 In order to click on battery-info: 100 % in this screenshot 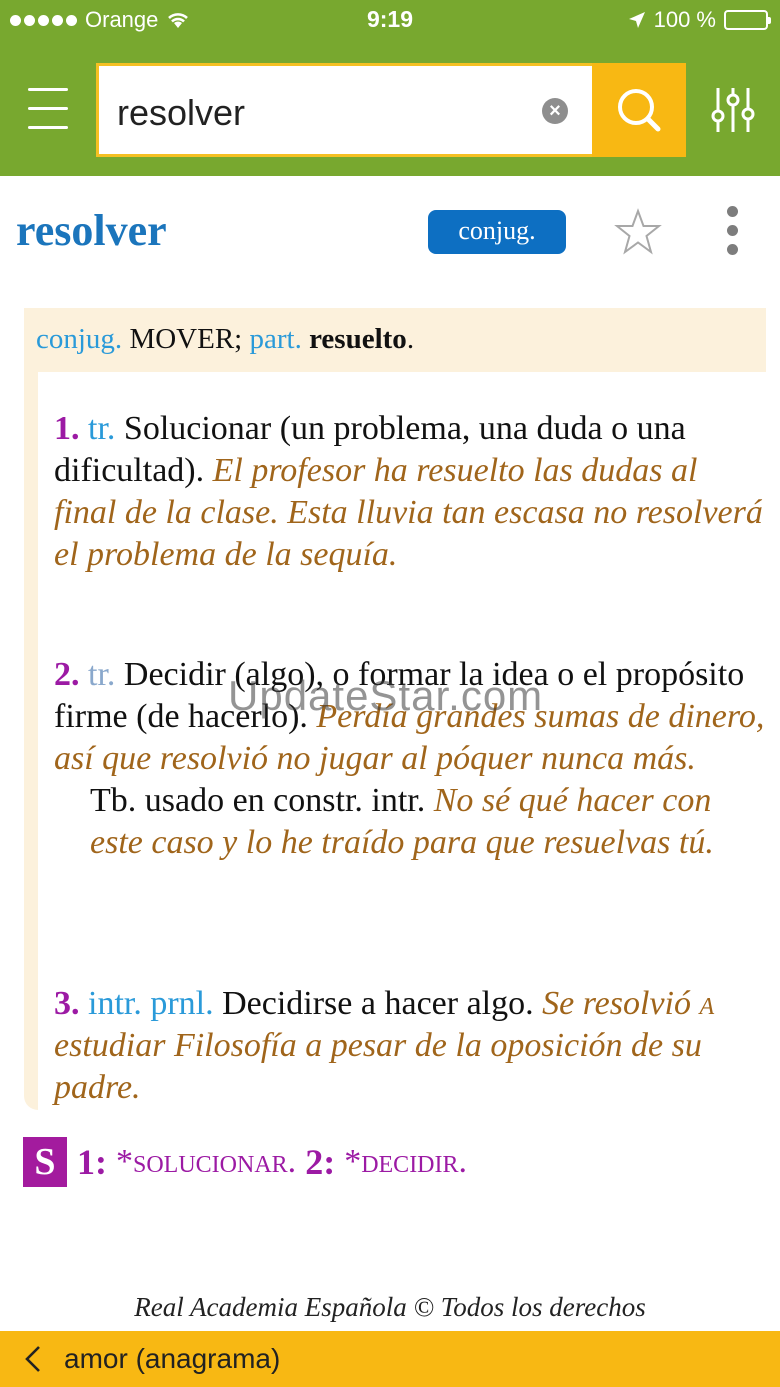, I will do `click(699, 20)`.